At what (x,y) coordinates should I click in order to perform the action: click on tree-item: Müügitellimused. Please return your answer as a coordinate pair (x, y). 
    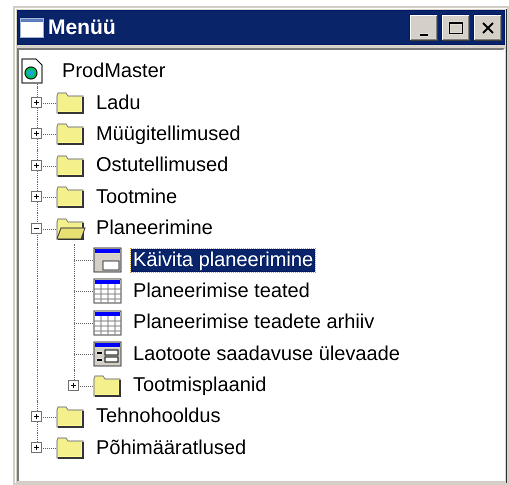
    Looking at the image, I should click on (168, 134).